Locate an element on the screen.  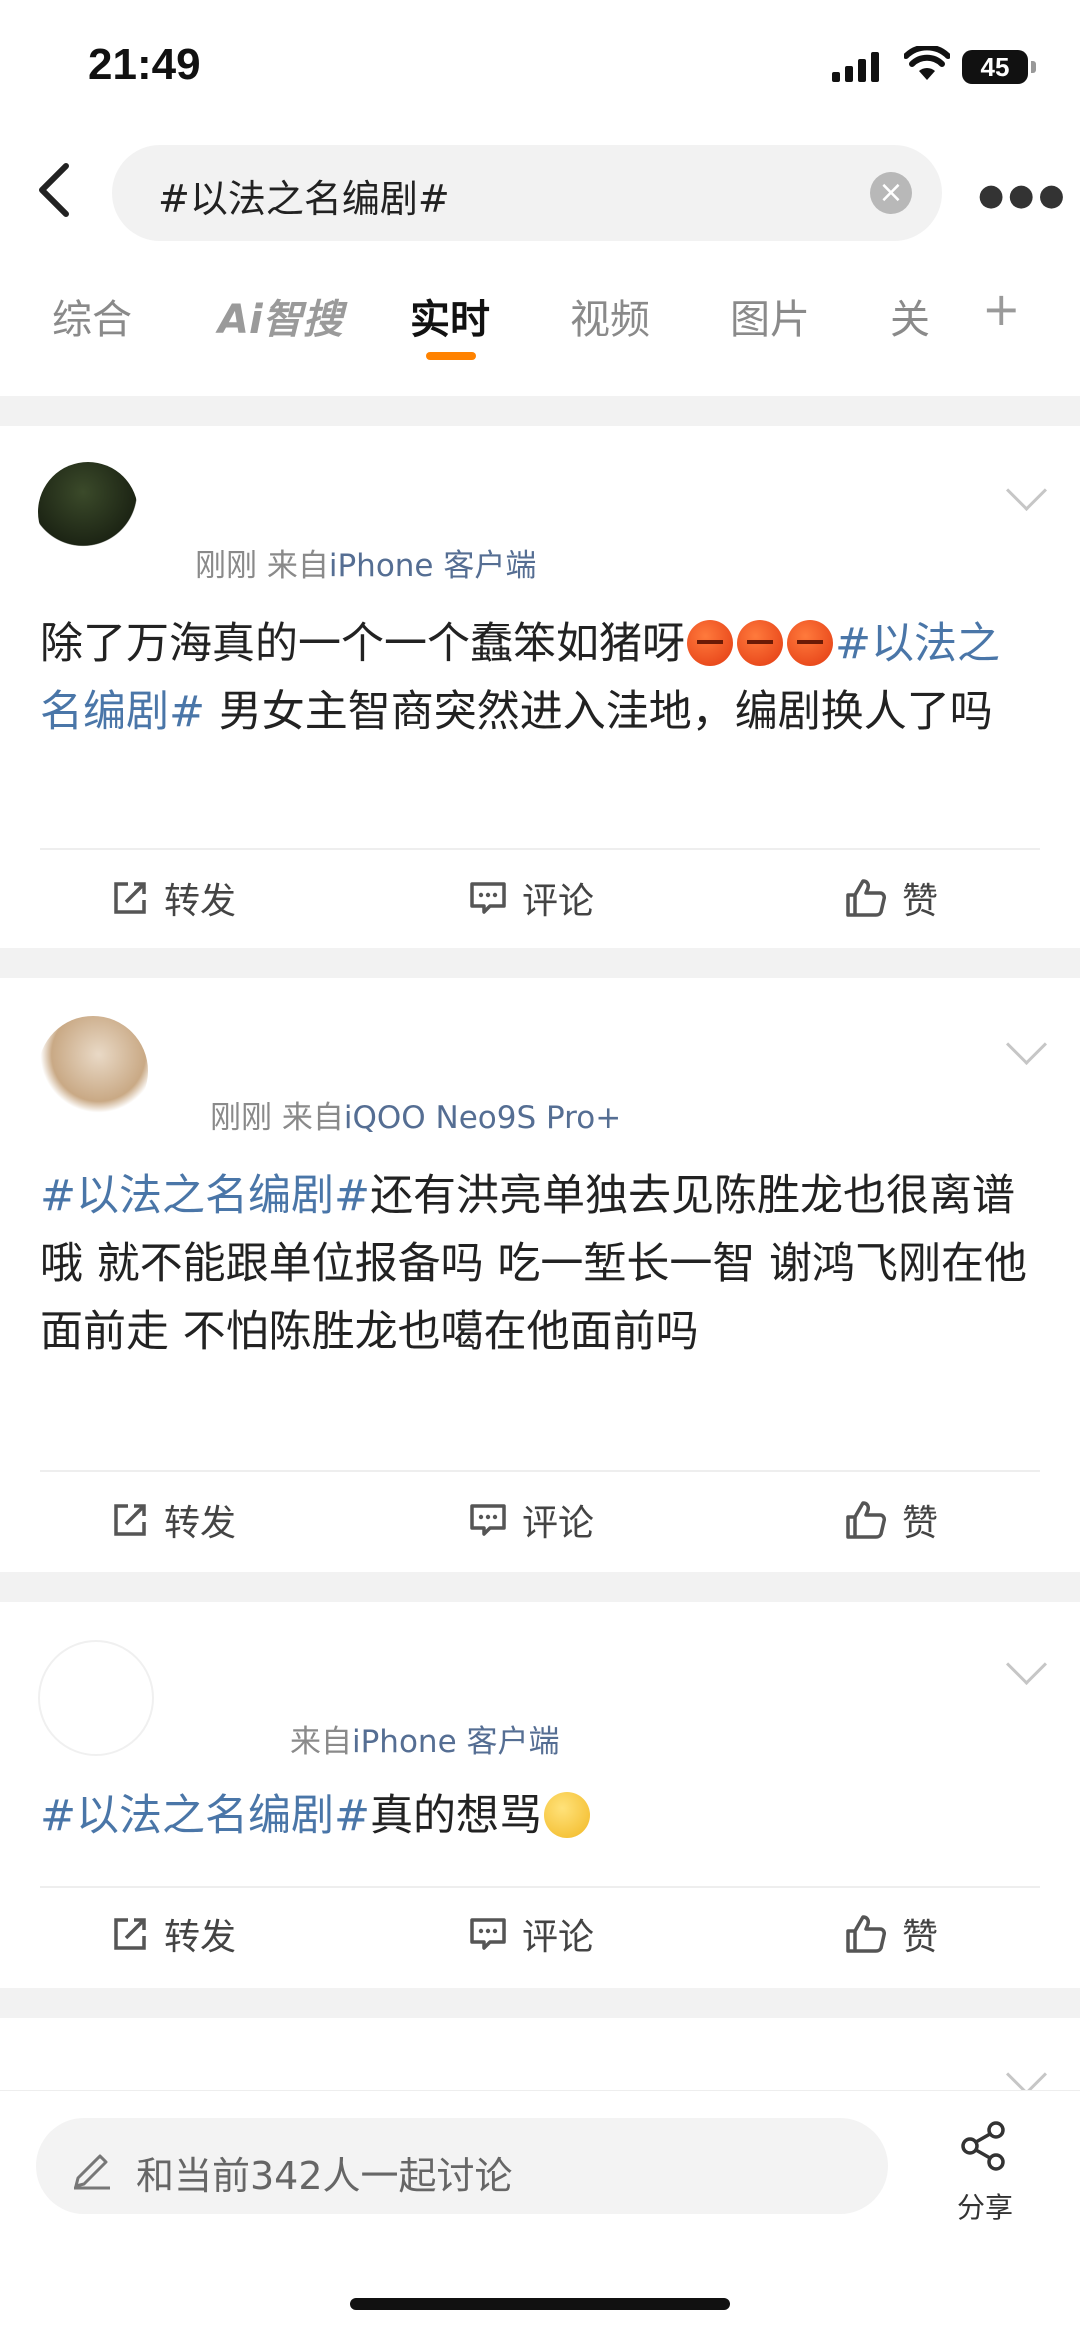
wifi-icon is located at coordinates (927, 63).